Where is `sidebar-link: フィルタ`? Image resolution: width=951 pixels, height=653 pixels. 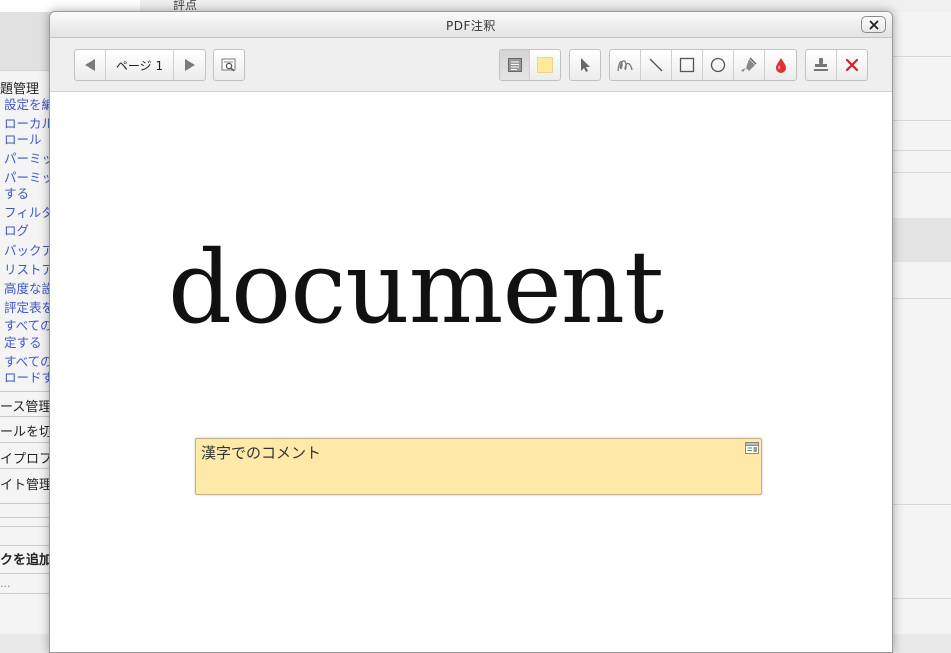 sidebar-link: フィルタ is located at coordinates (29, 213).